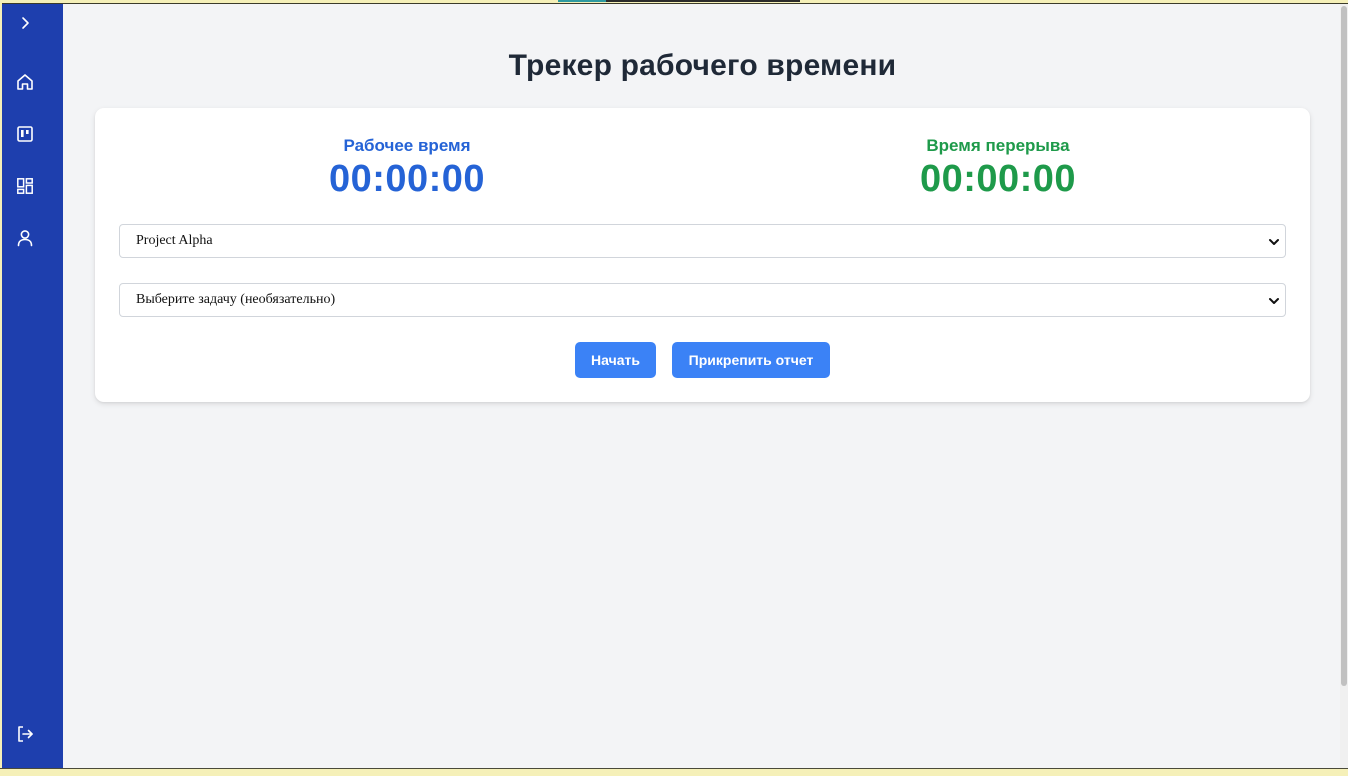  Describe the element at coordinates (615, 360) in the screenshot. I see `start-button: Начать` at that location.